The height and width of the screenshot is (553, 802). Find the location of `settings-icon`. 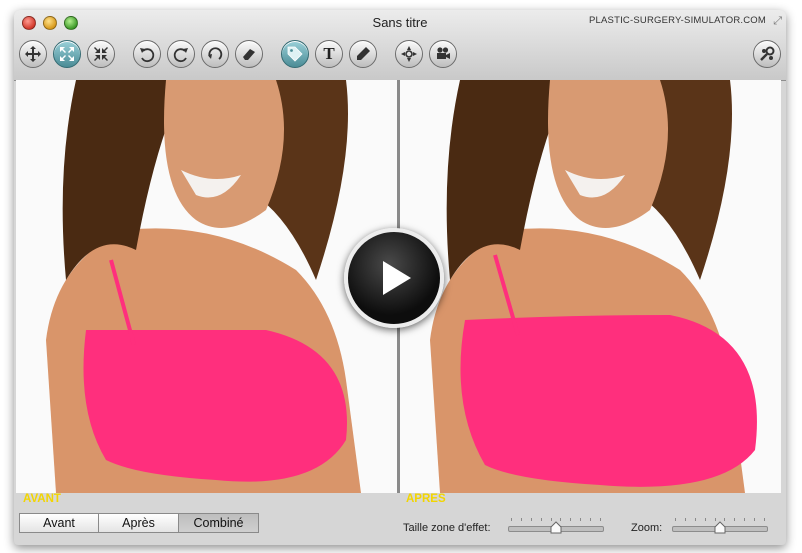

settings-icon is located at coordinates (767, 53).